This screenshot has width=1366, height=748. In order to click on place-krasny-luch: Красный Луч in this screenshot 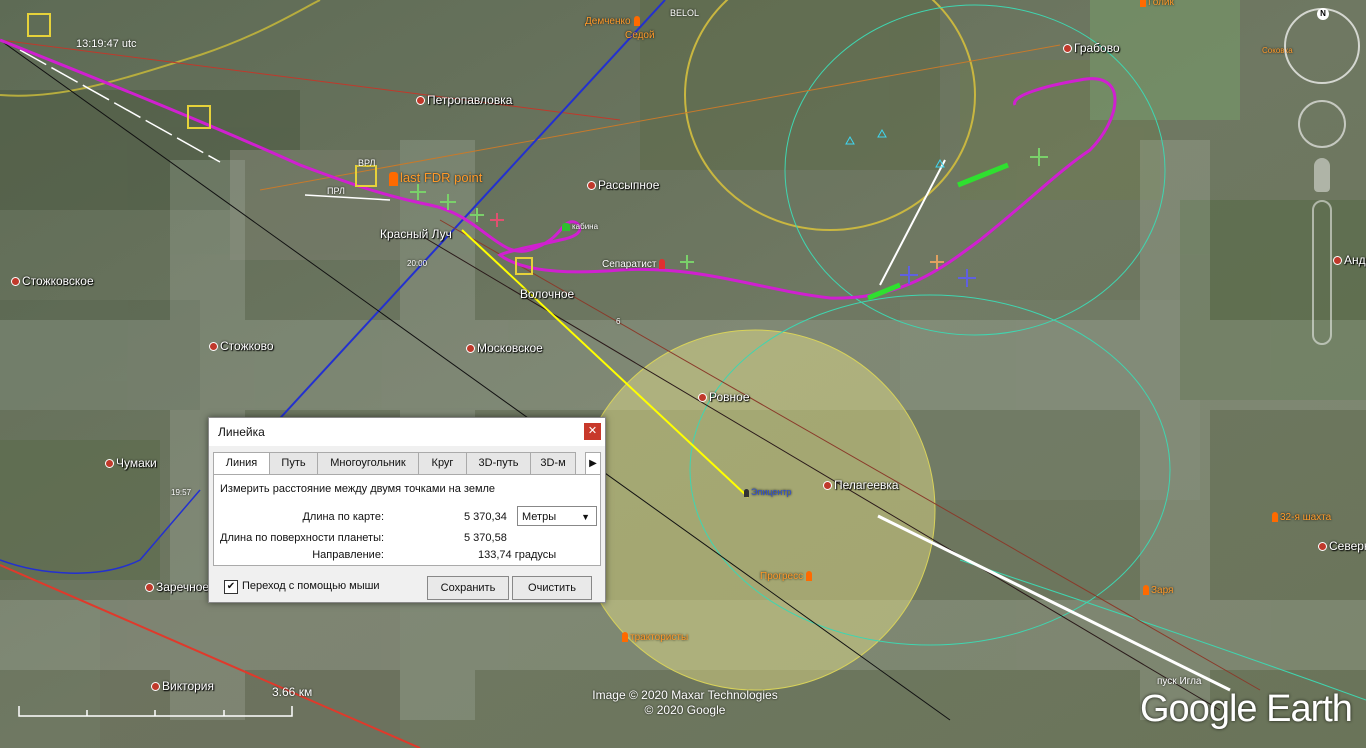, I will do `click(416, 234)`.